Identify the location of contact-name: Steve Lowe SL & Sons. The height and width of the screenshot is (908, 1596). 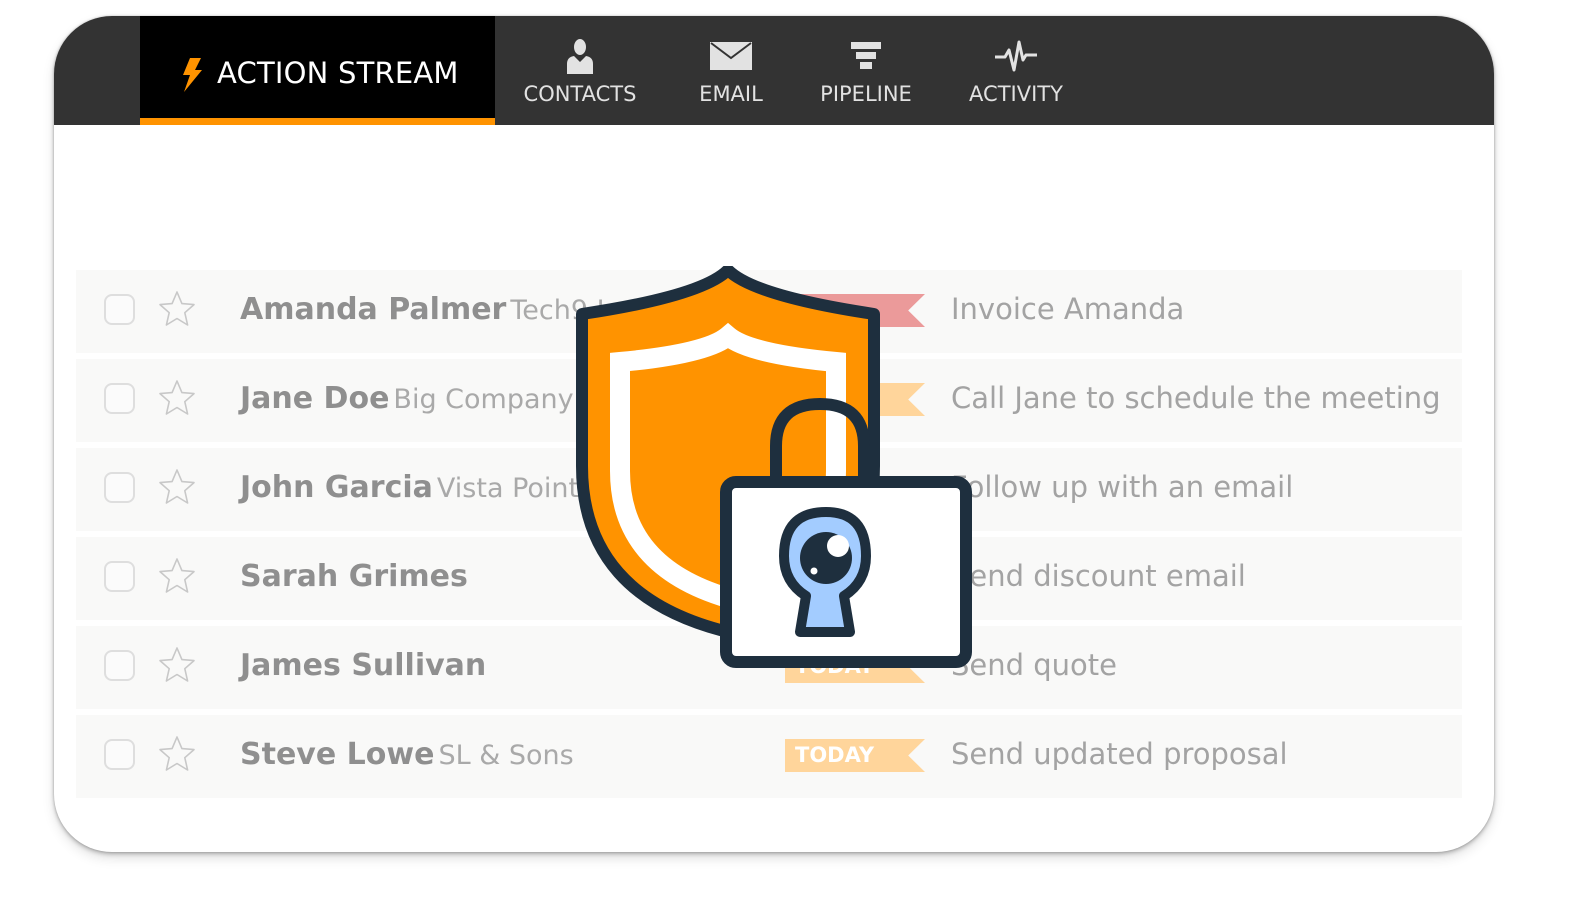
(407, 754).